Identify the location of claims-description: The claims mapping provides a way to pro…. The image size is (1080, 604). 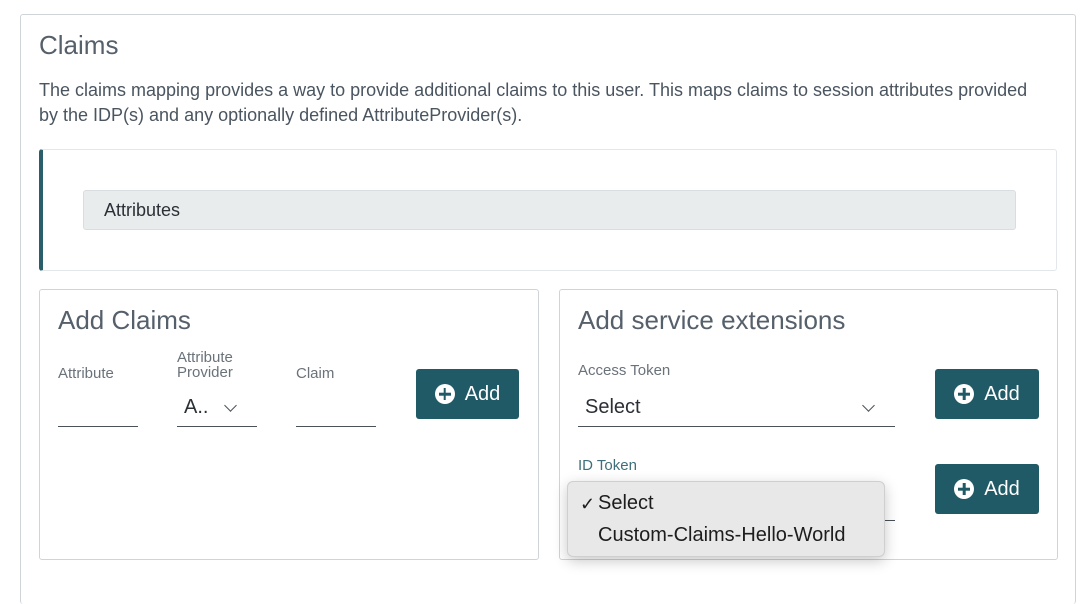
(533, 102).